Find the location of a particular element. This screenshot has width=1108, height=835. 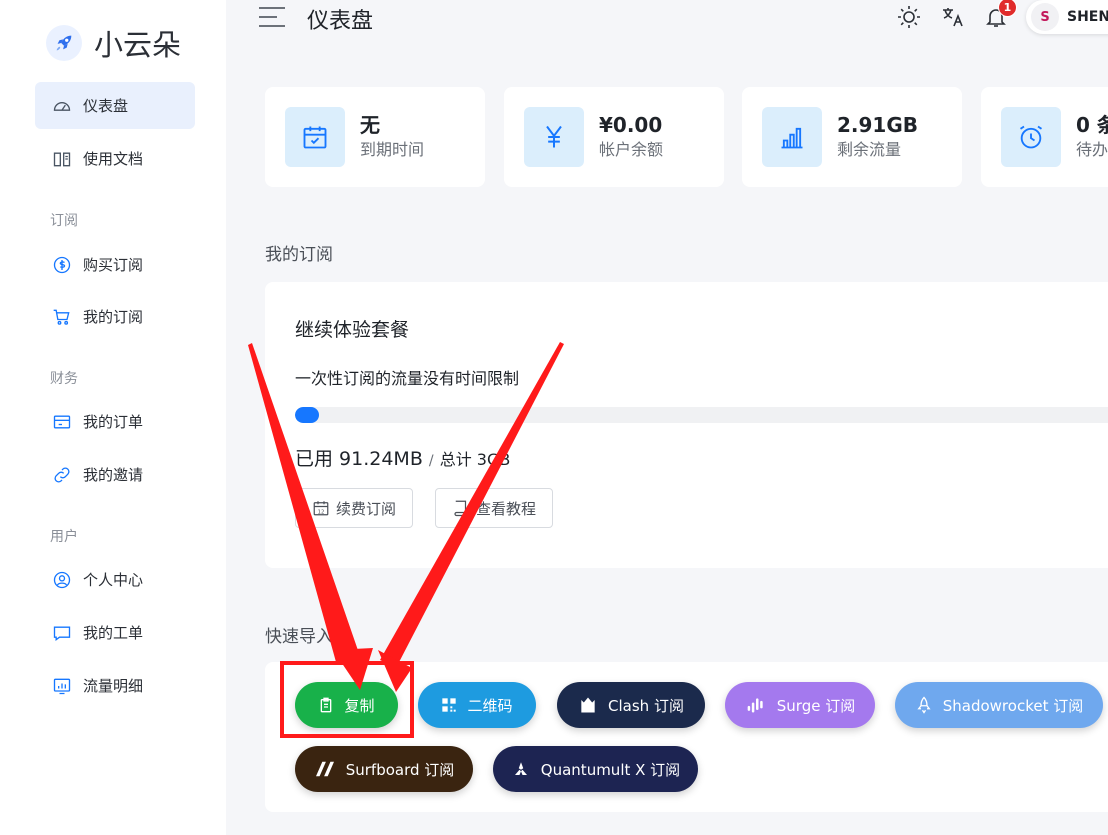

notification-badge: 1 is located at coordinates (1007, 8).